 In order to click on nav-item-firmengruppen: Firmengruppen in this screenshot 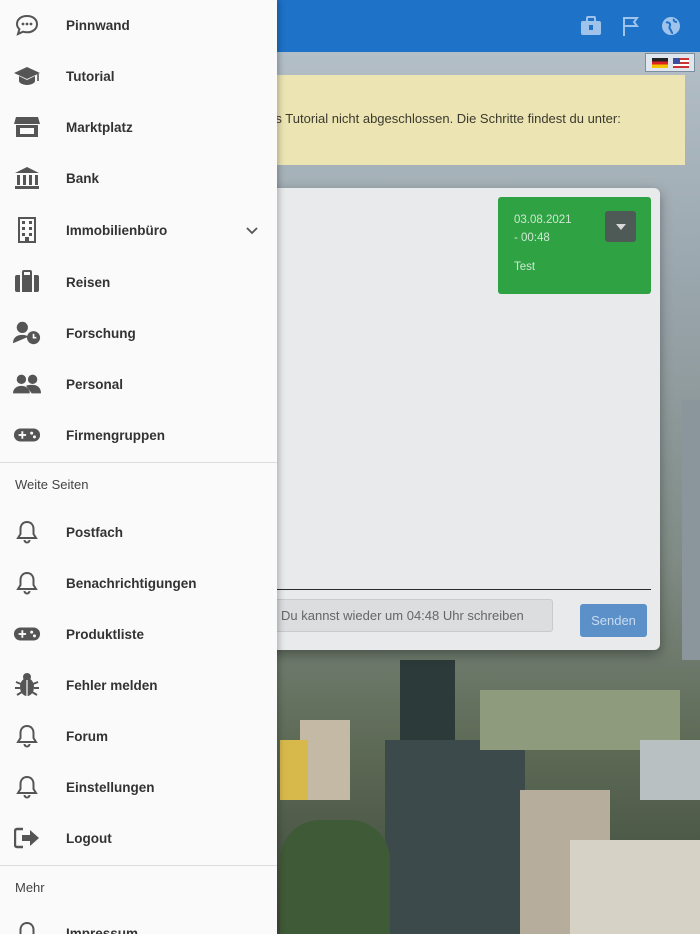, I will do `click(138, 435)`.